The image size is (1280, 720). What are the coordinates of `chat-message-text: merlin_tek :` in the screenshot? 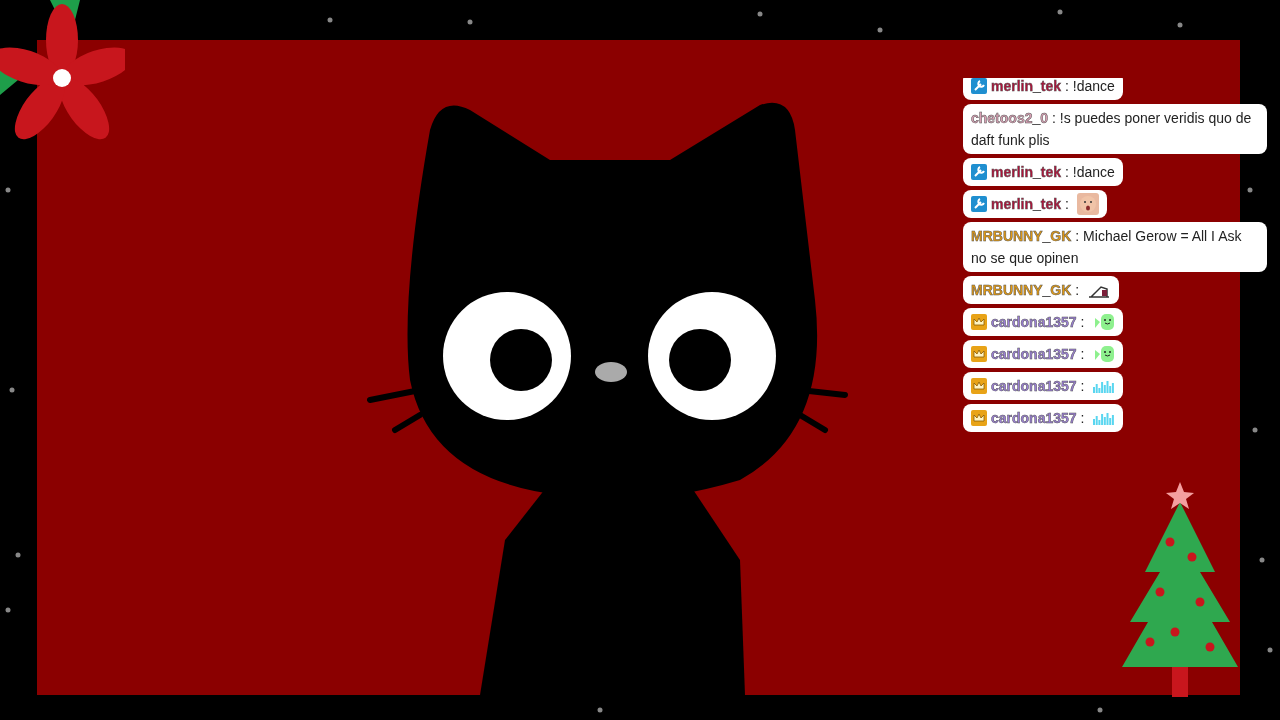 It's located at (1030, 204).